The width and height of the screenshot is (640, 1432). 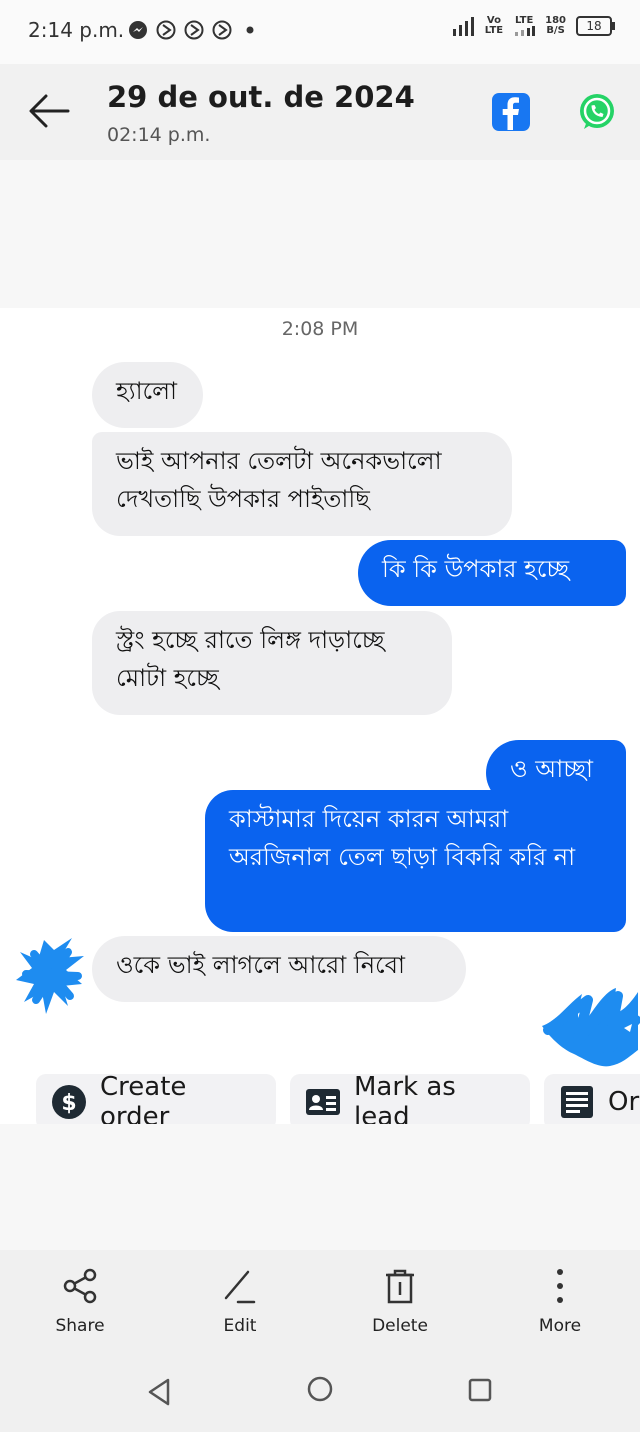 I want to click on share-label: Share, so click(x=80, y=1326).